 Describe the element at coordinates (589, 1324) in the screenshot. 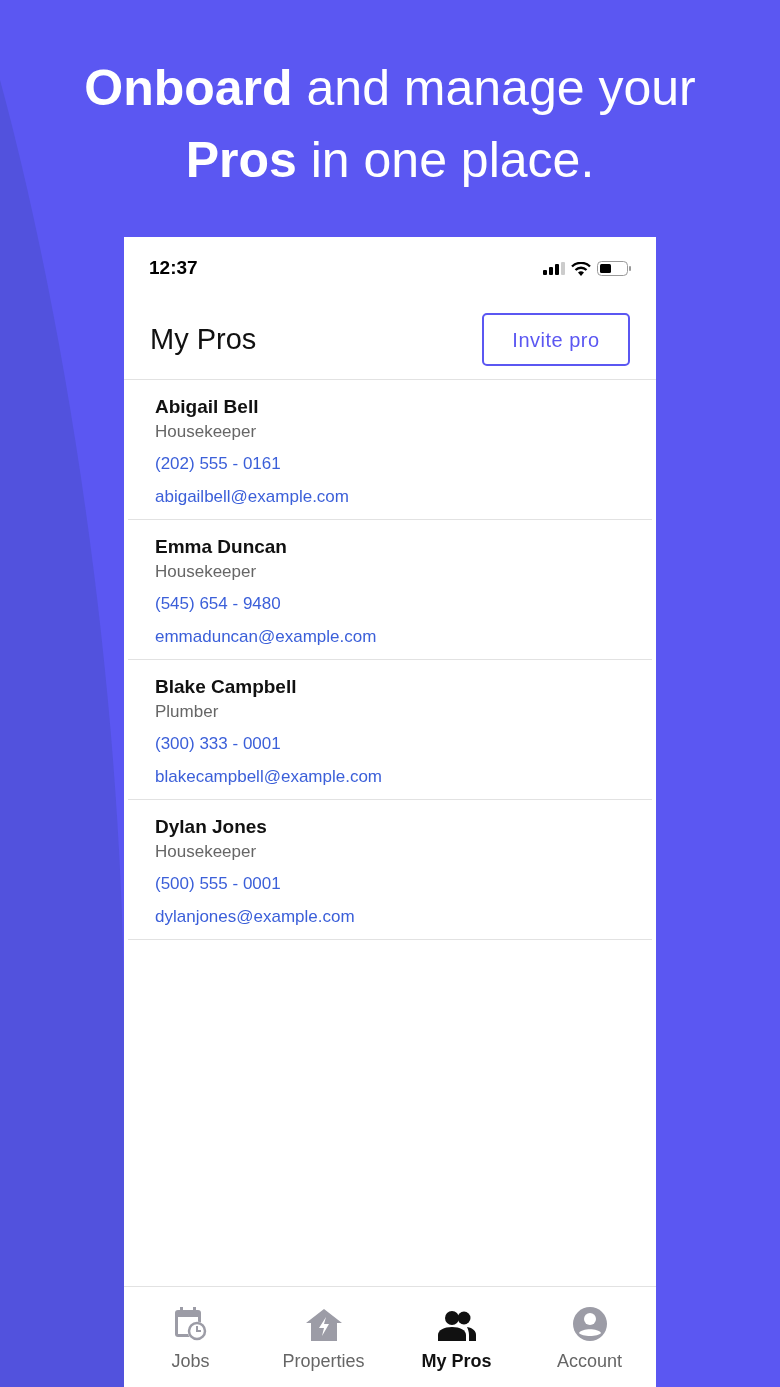

I see `account-icon` at that location.